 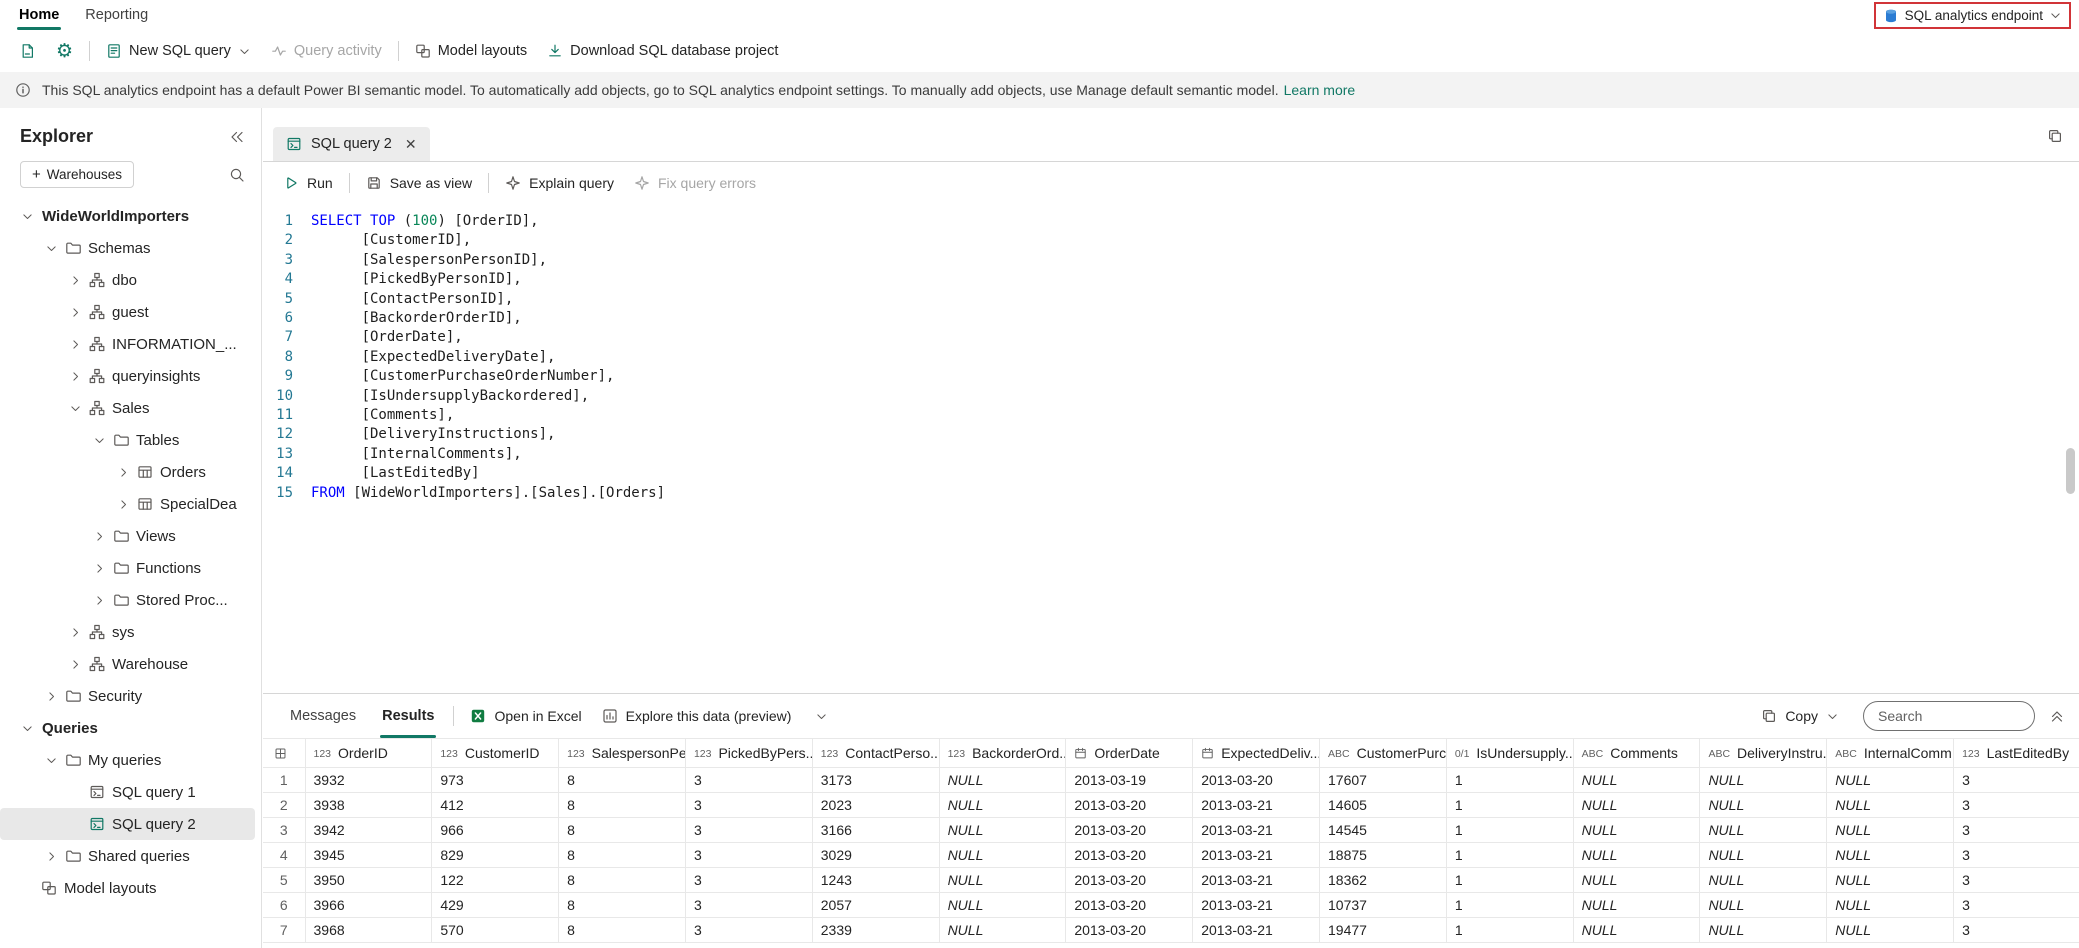 I want to click on query-activity-button: Query activity, so click(x=326, y=51).